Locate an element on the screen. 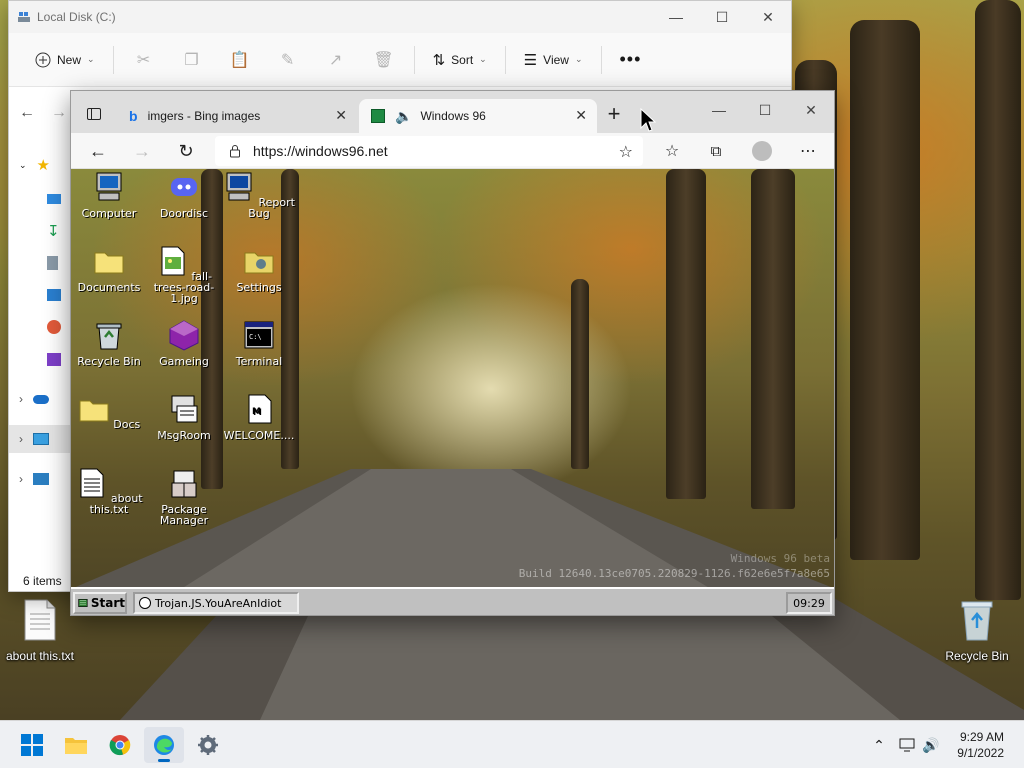 This screenshot has height=768, width=1024. folder-icon is located at coordinates (76, 746).